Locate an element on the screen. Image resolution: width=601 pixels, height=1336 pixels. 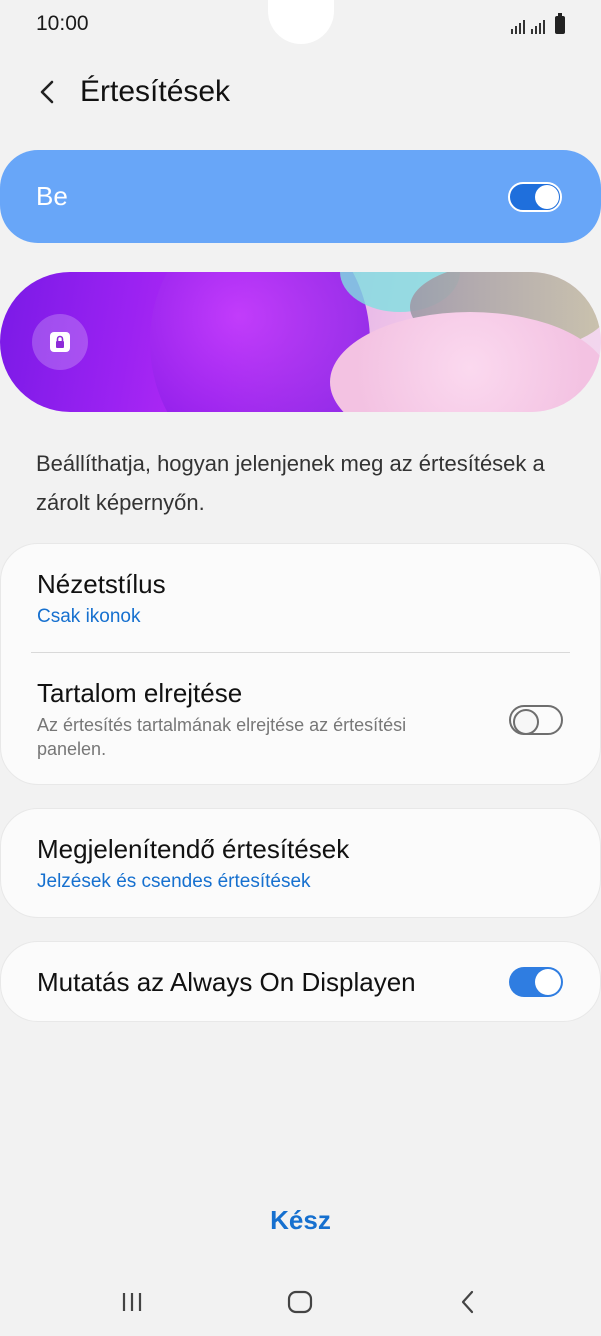
done-button: Kész is located at coordinates (300, 1220).